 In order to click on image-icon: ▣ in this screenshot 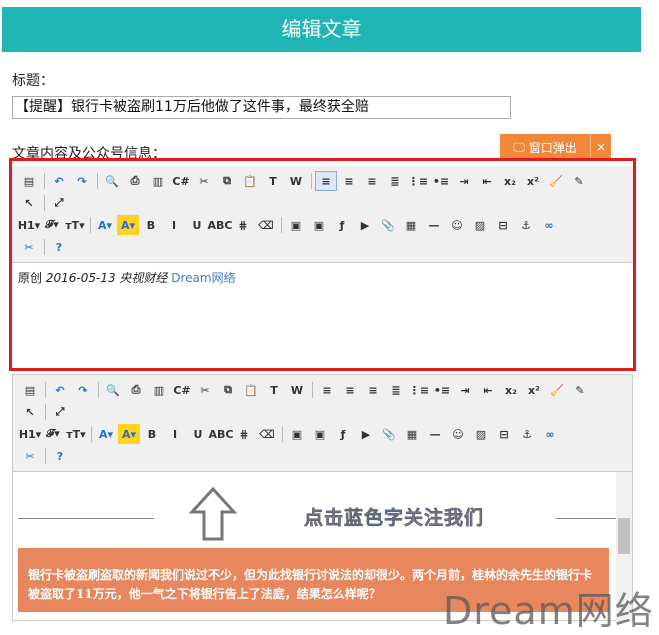, I will do `click(297, 434)`.